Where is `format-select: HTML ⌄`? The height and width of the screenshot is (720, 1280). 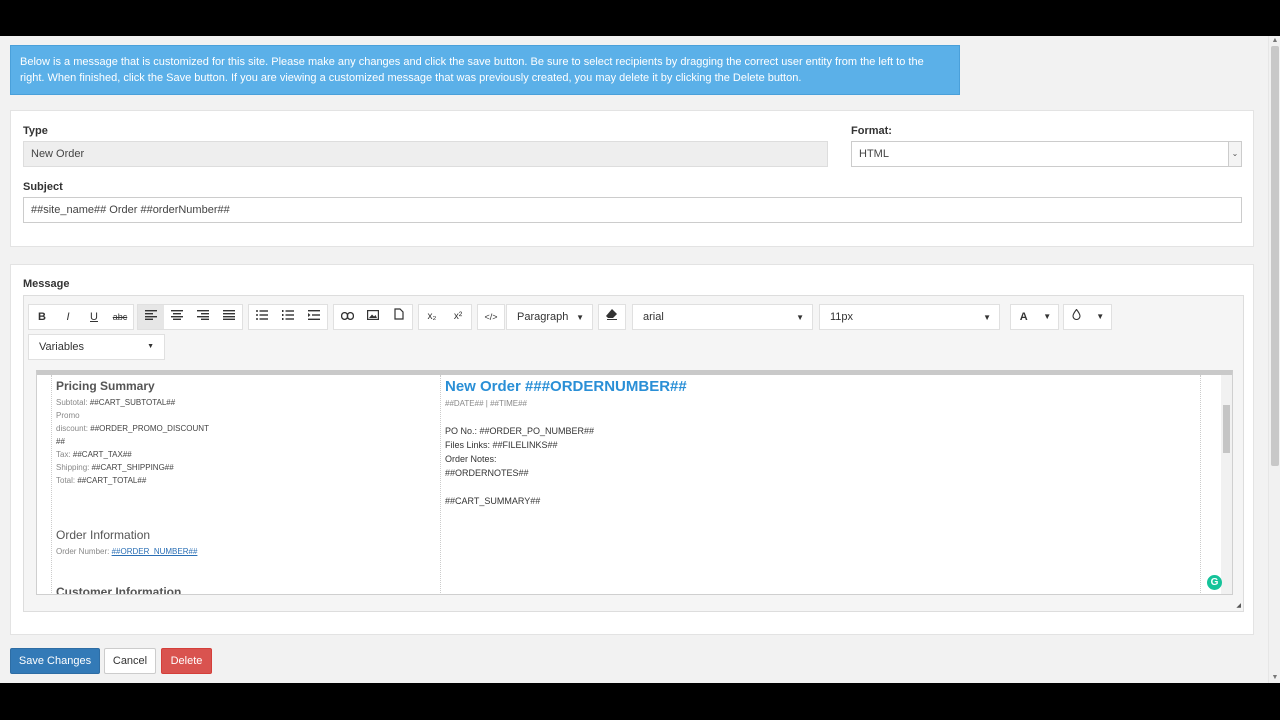 format-select: HTML ⌄ is located at coordinates (1046, 154).